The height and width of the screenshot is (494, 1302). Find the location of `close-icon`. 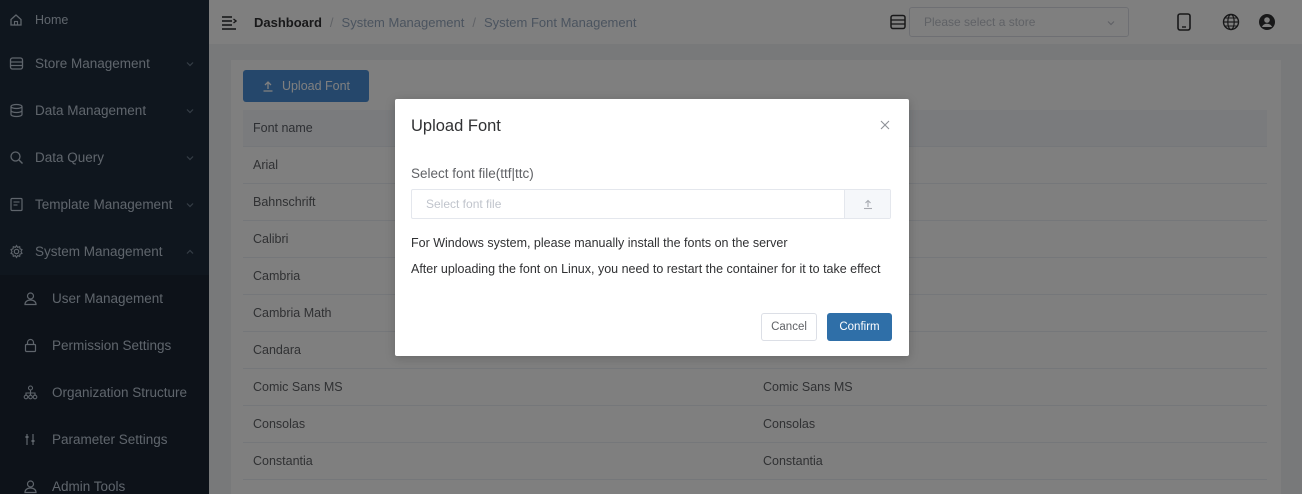

close-icon is located at coordinates (885, 125).